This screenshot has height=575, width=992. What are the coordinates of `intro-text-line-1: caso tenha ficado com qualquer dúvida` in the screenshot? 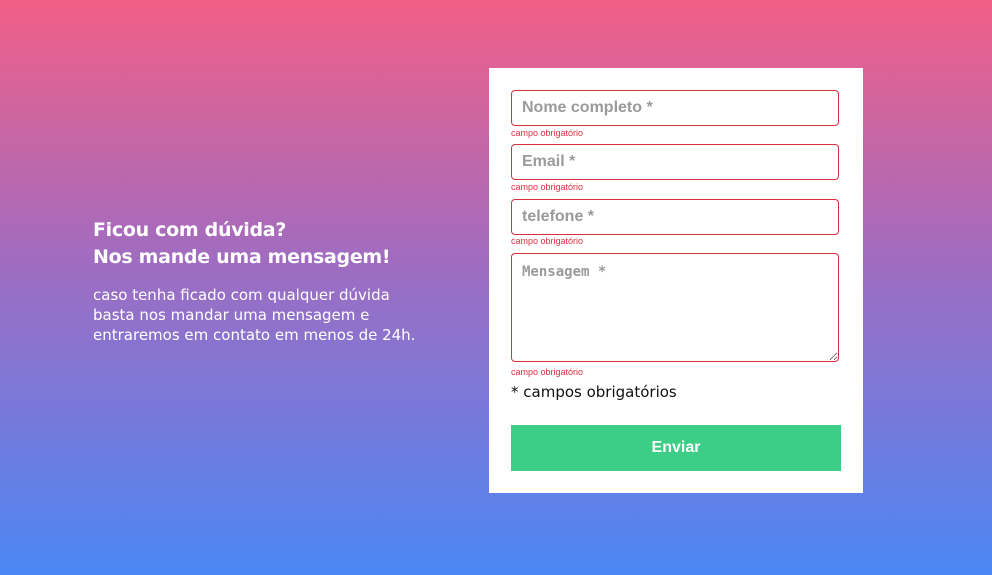 It's located at (241, 295).